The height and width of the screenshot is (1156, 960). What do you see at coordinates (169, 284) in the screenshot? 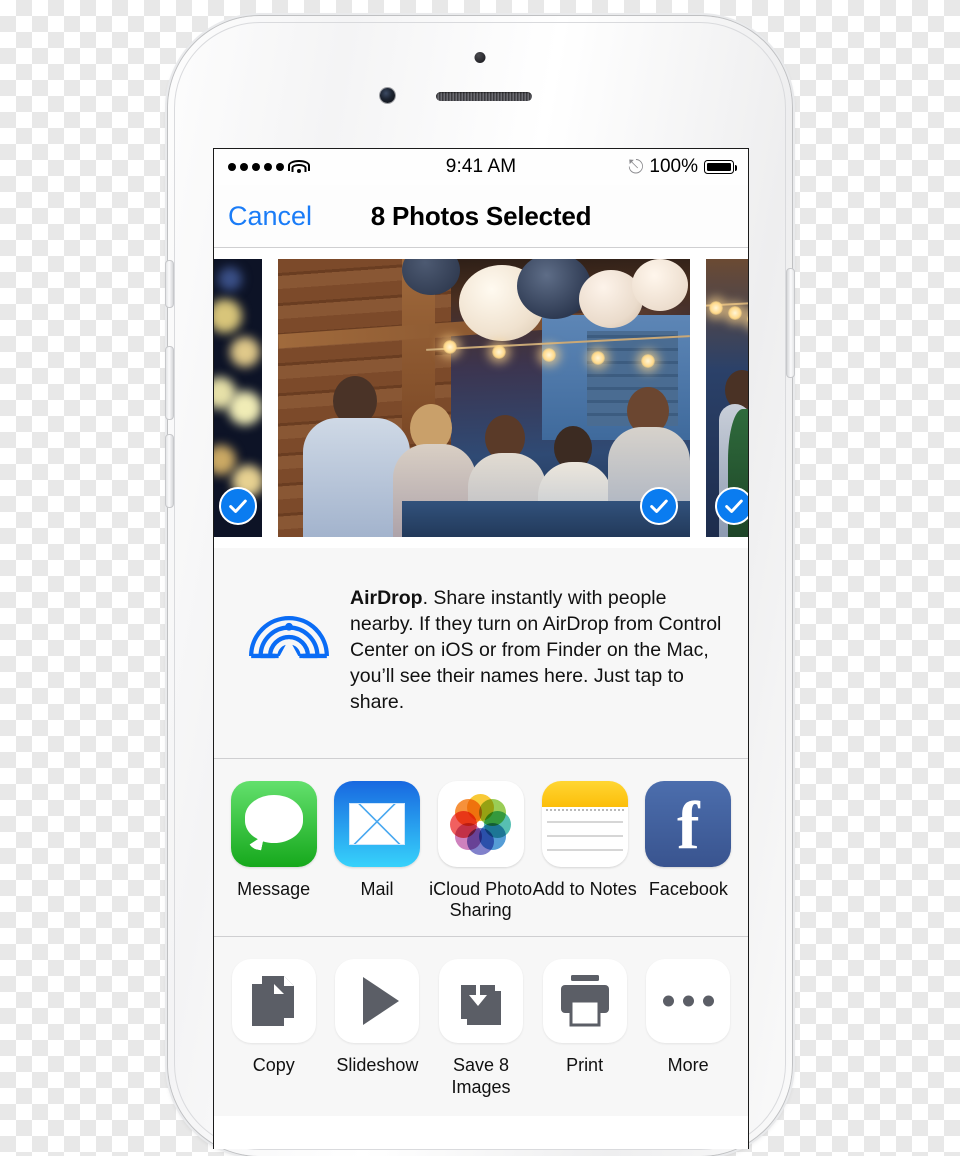
I see `silent-switch` at bounding box center [169, 284].